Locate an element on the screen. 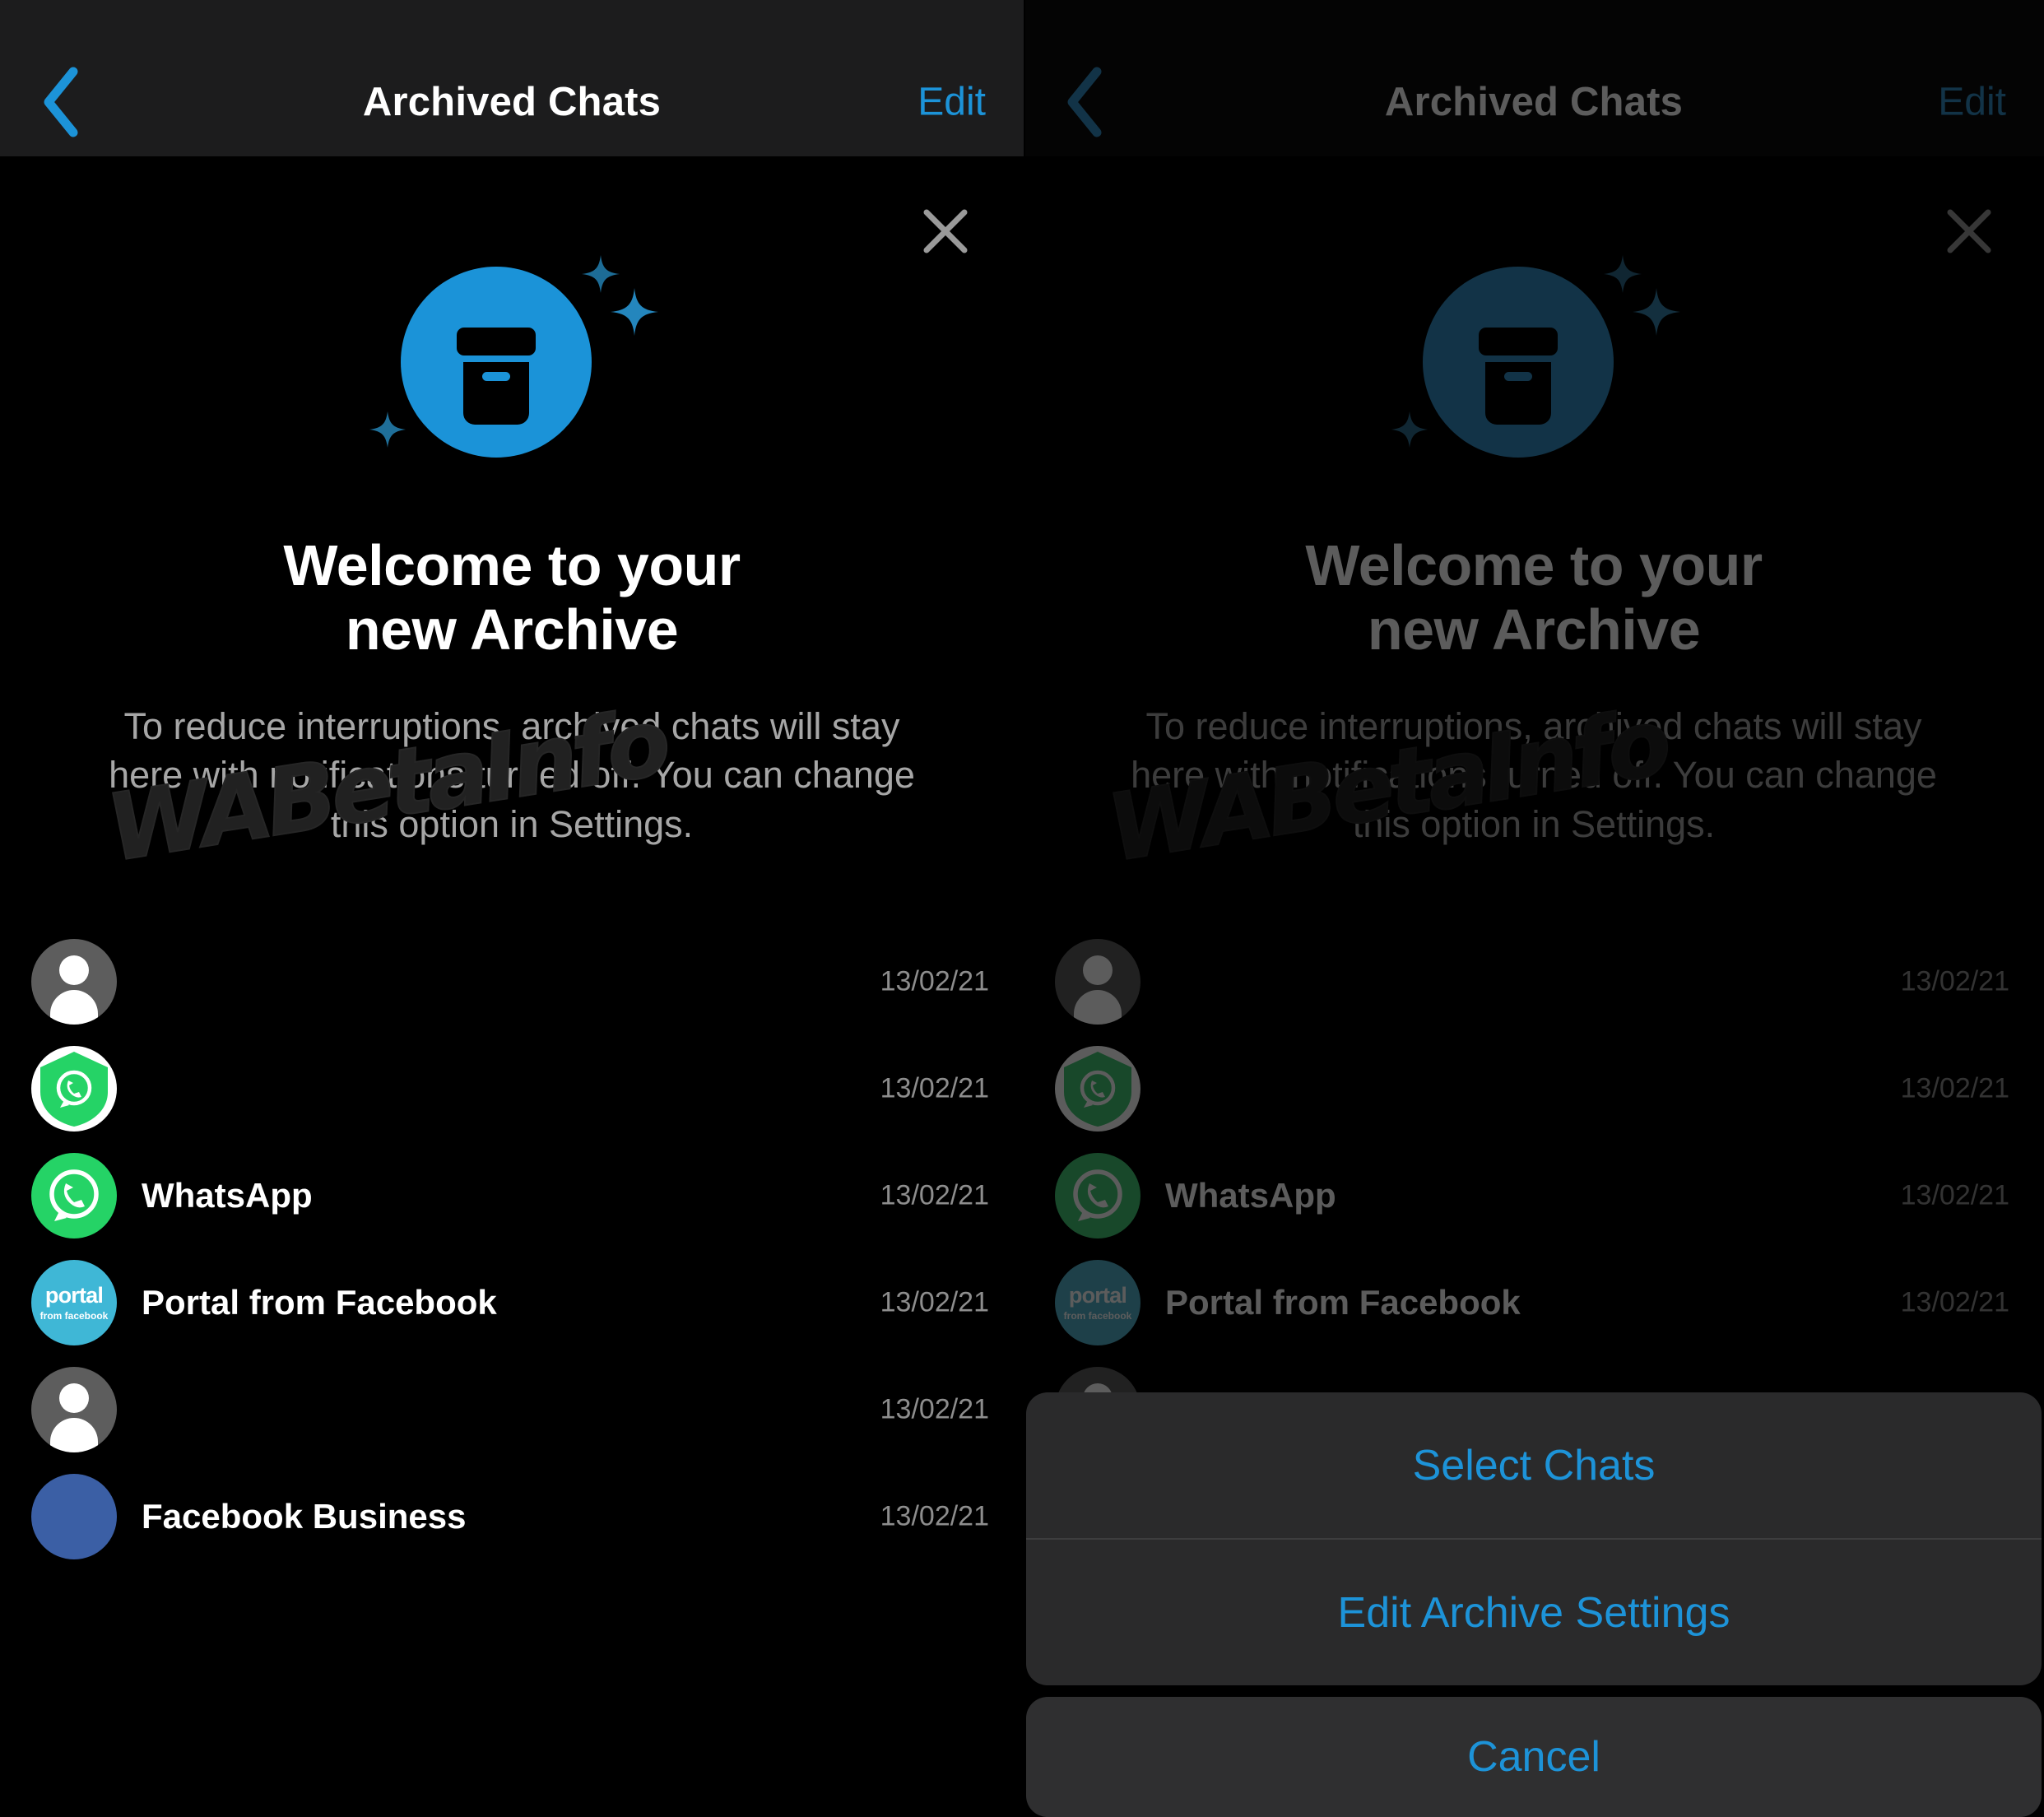  cancel-button: Cancel is located at coordinates (1534, 1757).